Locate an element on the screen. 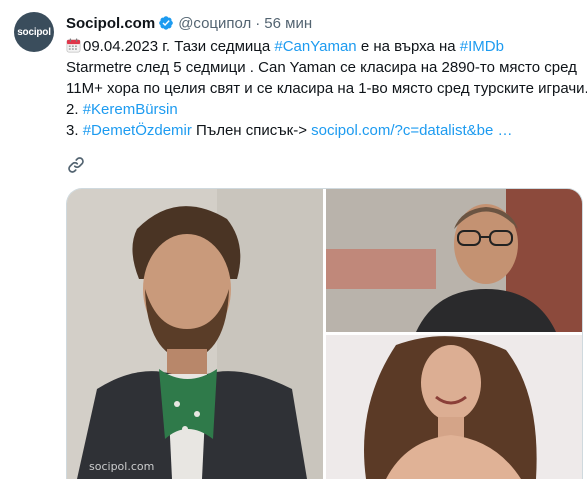  hashtag-kerembursin: #KeremBürsin is located at coordinates (130, 109).